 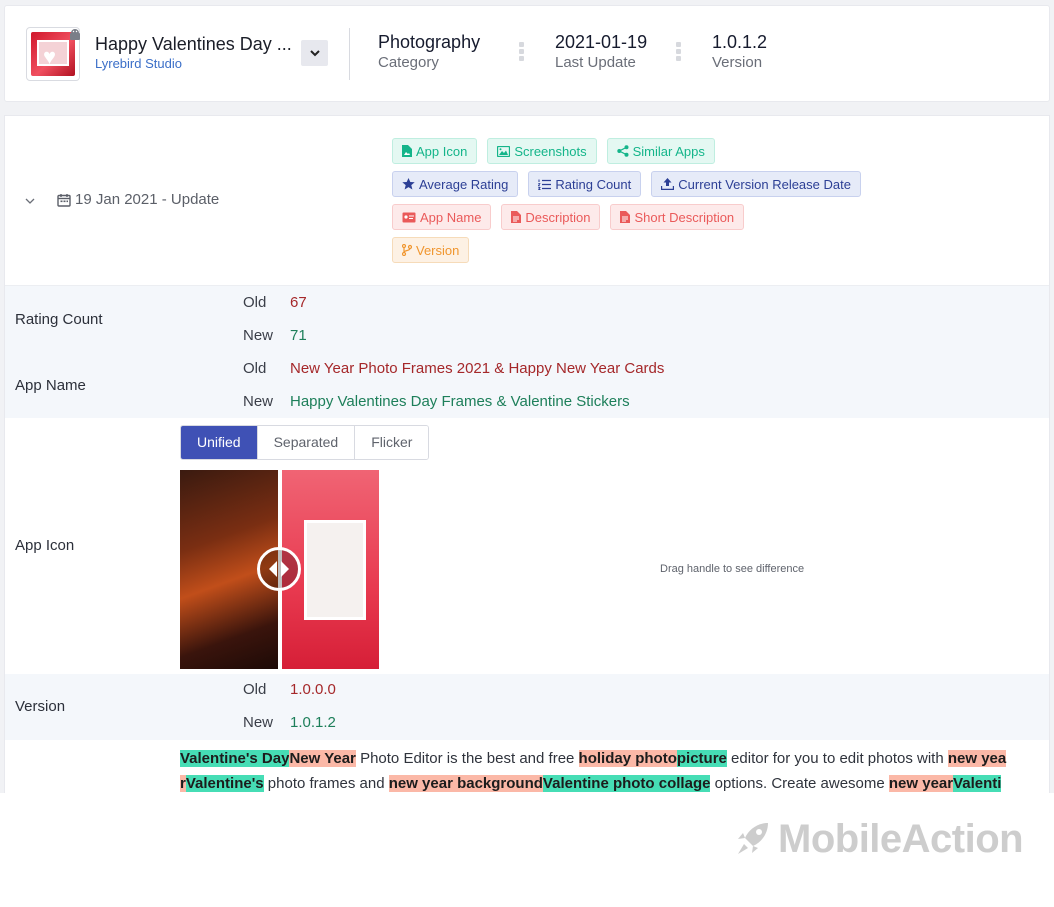 What do you see at coordinates (409, 217) in the screenshot?
I see `id-card-icon` at bounding box center [409, 217].